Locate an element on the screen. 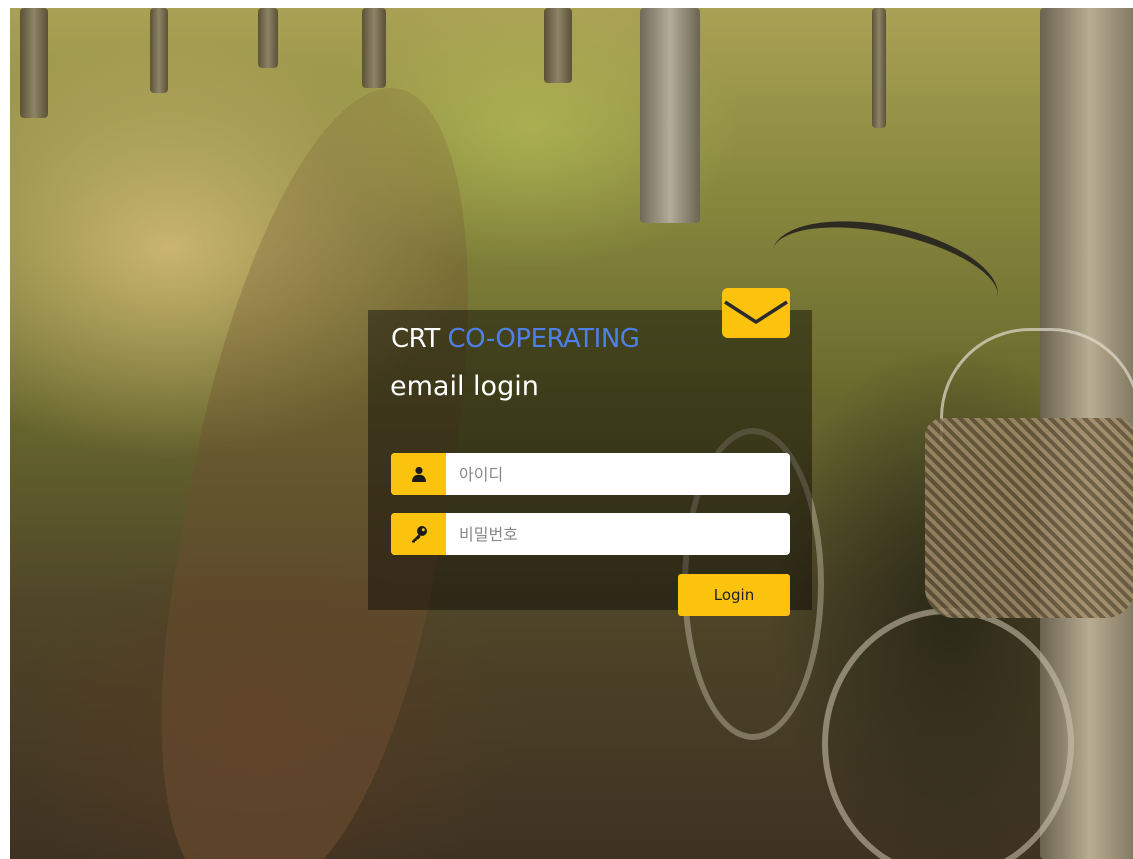 This screenshot has width=1133, height=859. user-icon is located at coordinates (418, 474).